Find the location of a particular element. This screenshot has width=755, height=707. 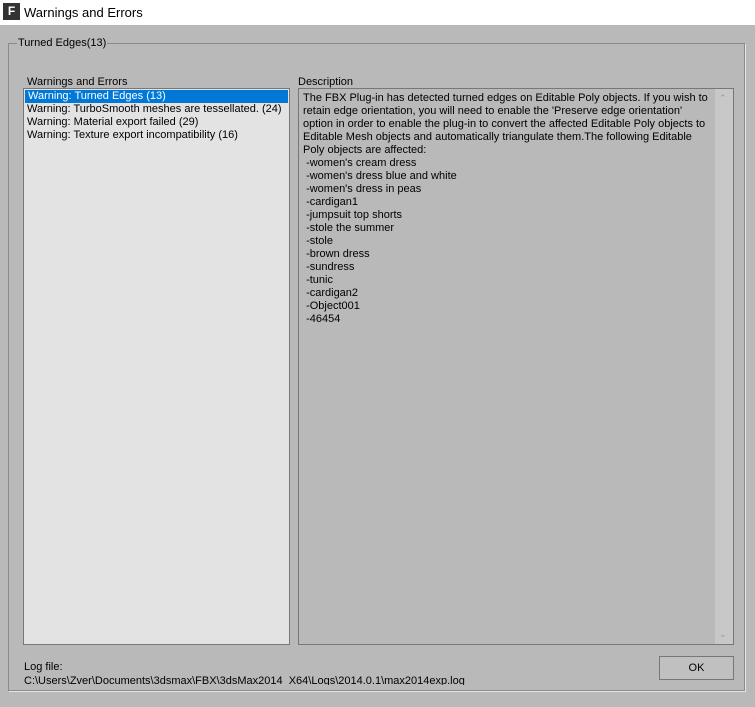

description-header: Description is located at coordinates (326, 82).